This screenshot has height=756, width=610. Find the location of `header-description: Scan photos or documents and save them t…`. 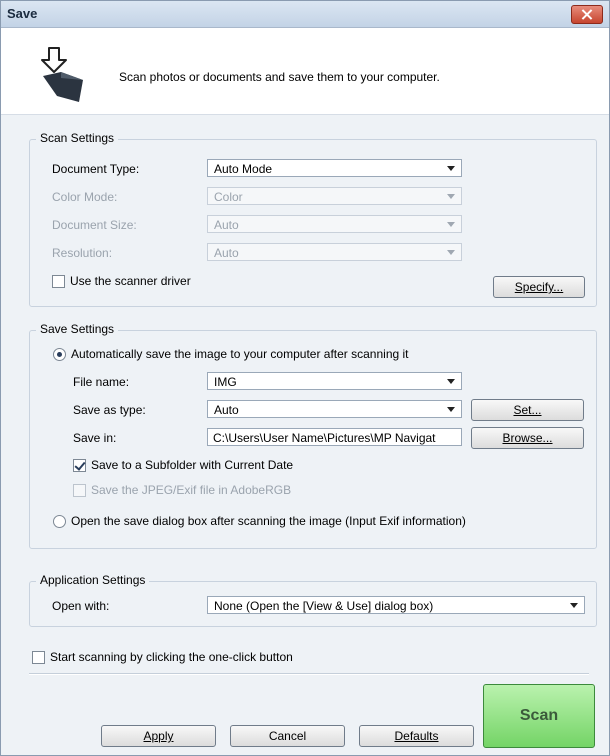

header-description: Scan photos or documents and save them t… is located at coordinates (279, 77).